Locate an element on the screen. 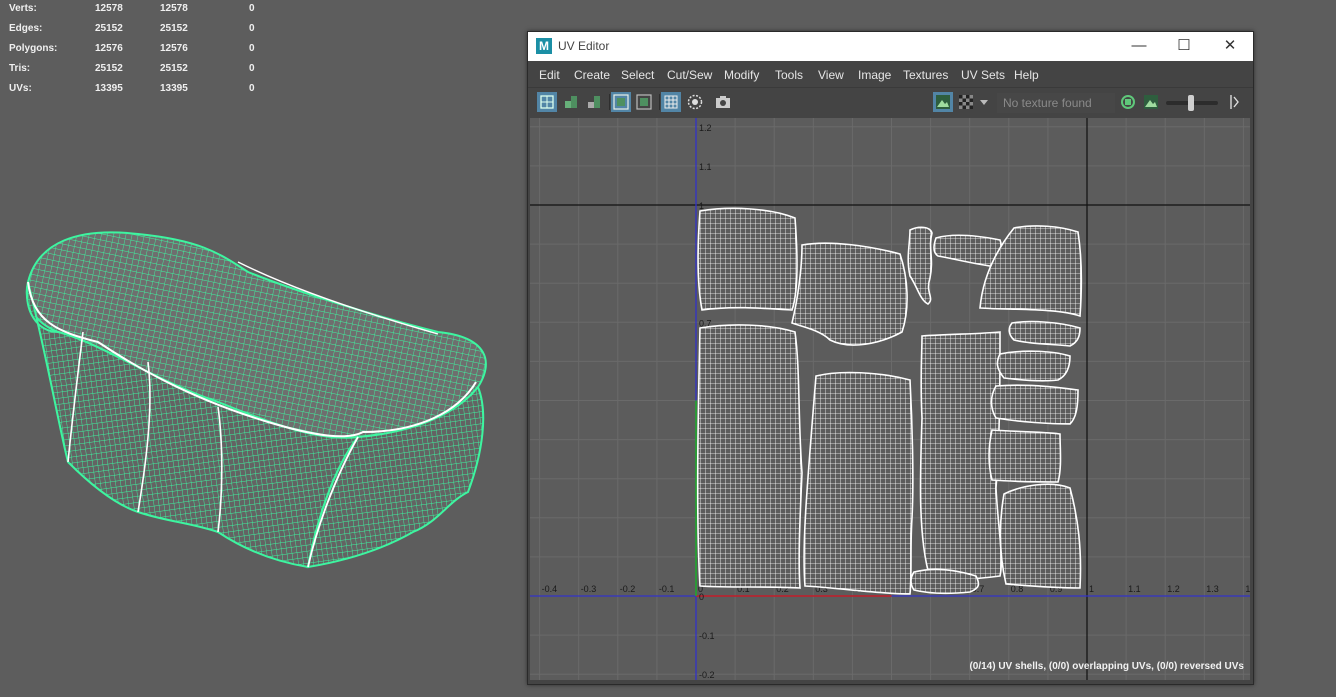 The image size is (1336, 697). soft-select-icon is located at coordinates (695, 102).